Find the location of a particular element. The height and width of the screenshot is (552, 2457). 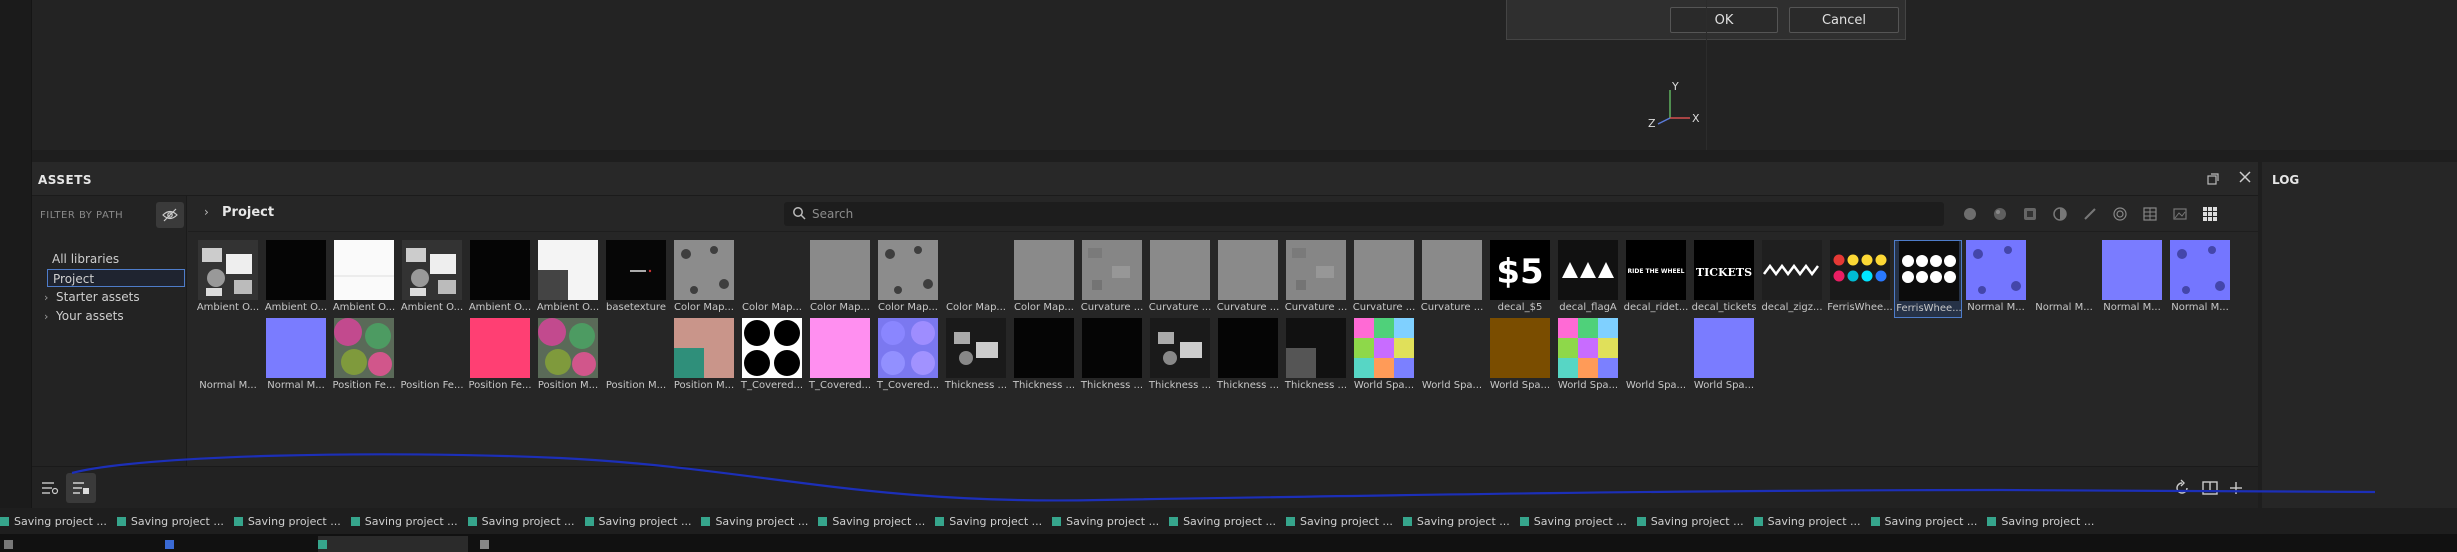

axis-gizmo: Y X Z is located at coordinates (1670, 105).